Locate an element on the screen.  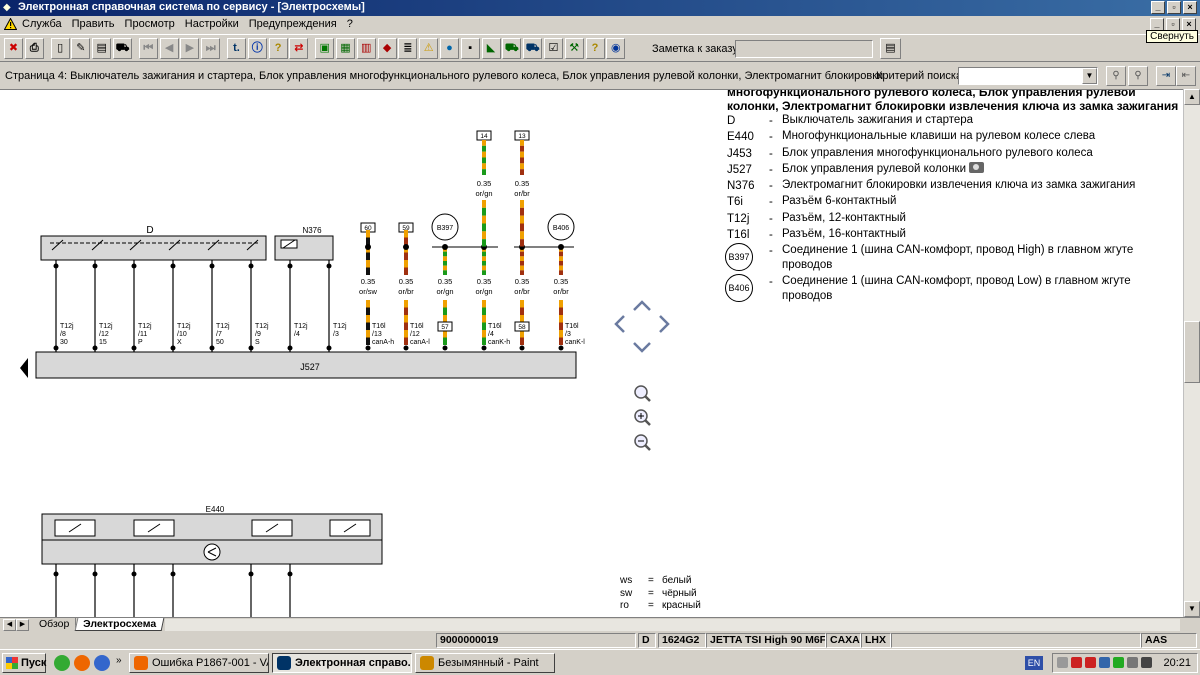
help-book-icon: ? is located at coordinates (595, 48).